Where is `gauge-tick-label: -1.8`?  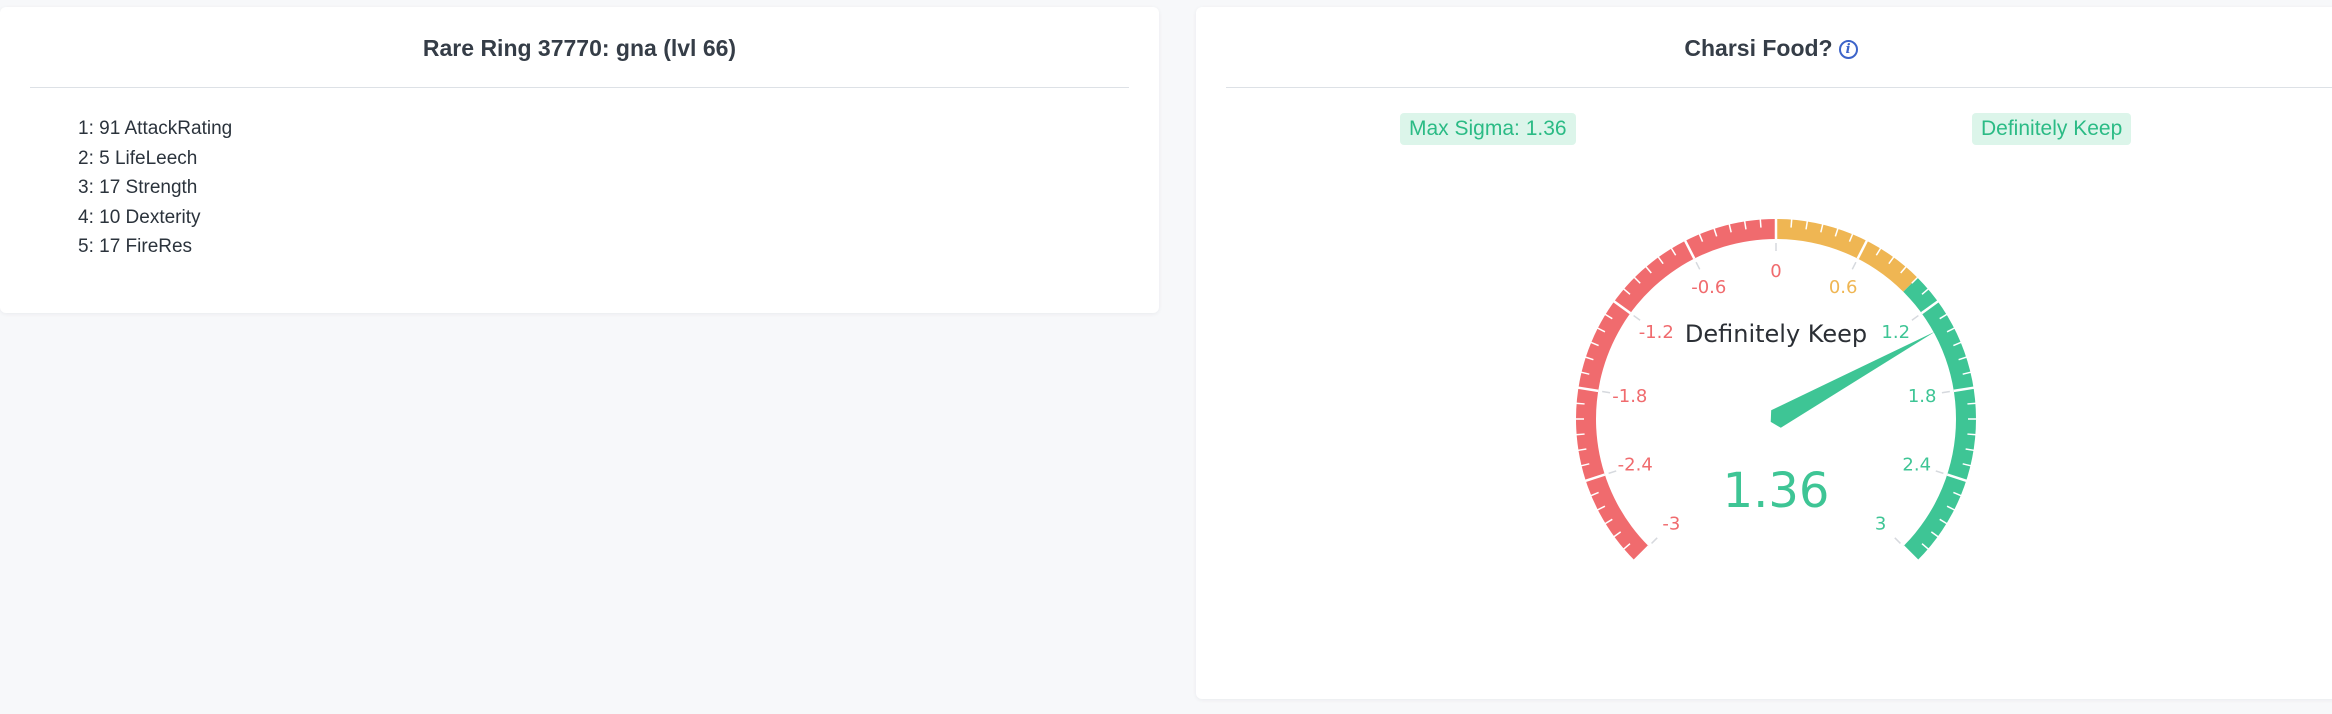
gauge-tick-label: -1.8 is located at coordinates (1629, 396).